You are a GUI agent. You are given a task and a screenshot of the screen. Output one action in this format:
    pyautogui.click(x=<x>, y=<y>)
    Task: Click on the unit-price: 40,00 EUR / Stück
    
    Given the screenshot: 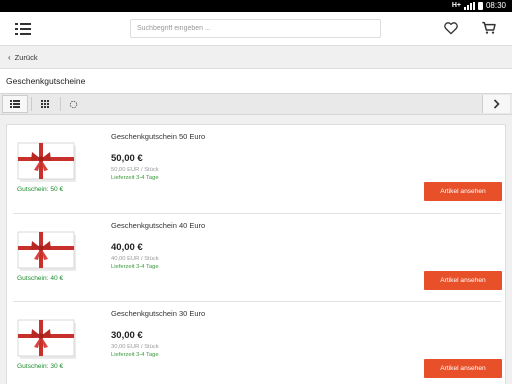 What is the action you would take?
    pyautogui.click(x=135, y=259)
    